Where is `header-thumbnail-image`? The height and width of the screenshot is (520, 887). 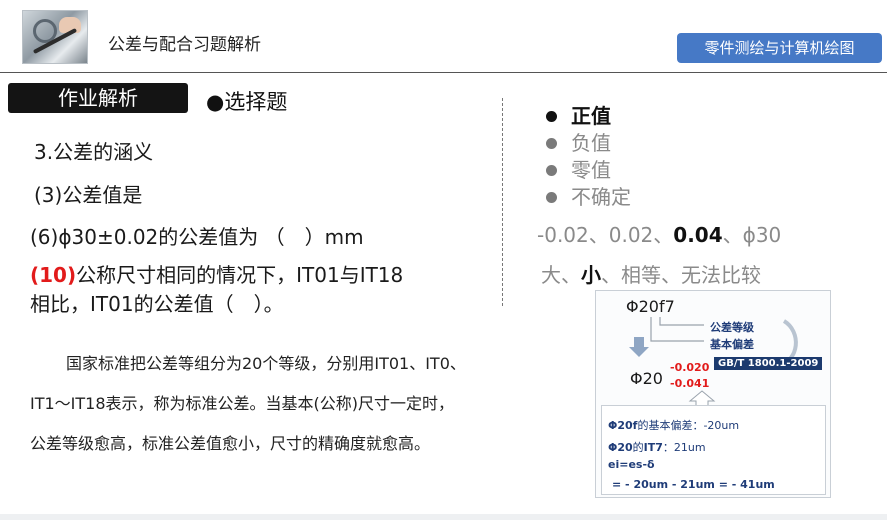 header-thumbnail-image is located at coordinates (55, 37).